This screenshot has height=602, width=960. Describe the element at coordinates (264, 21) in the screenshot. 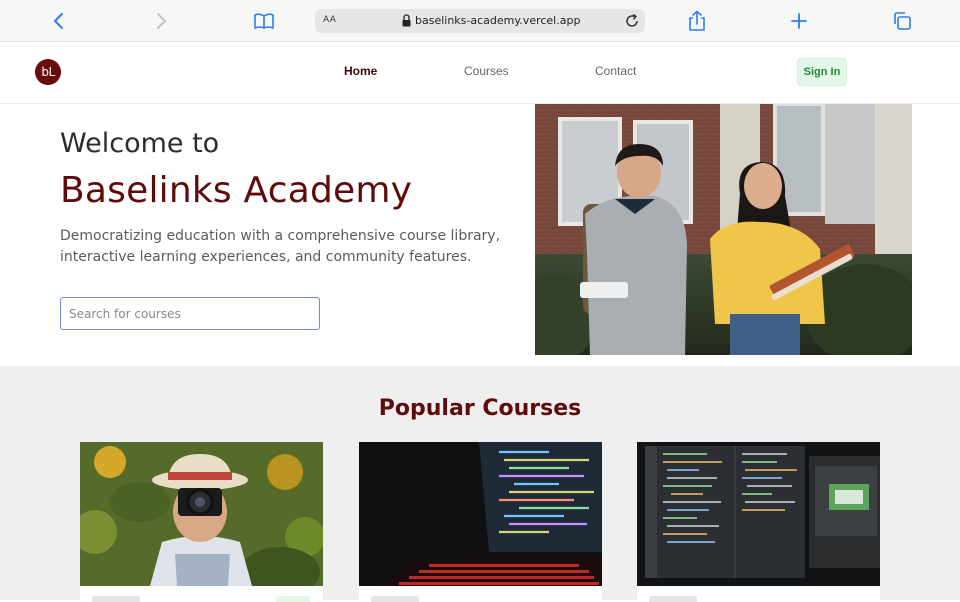

I see `bookmarks-icon` at that location.